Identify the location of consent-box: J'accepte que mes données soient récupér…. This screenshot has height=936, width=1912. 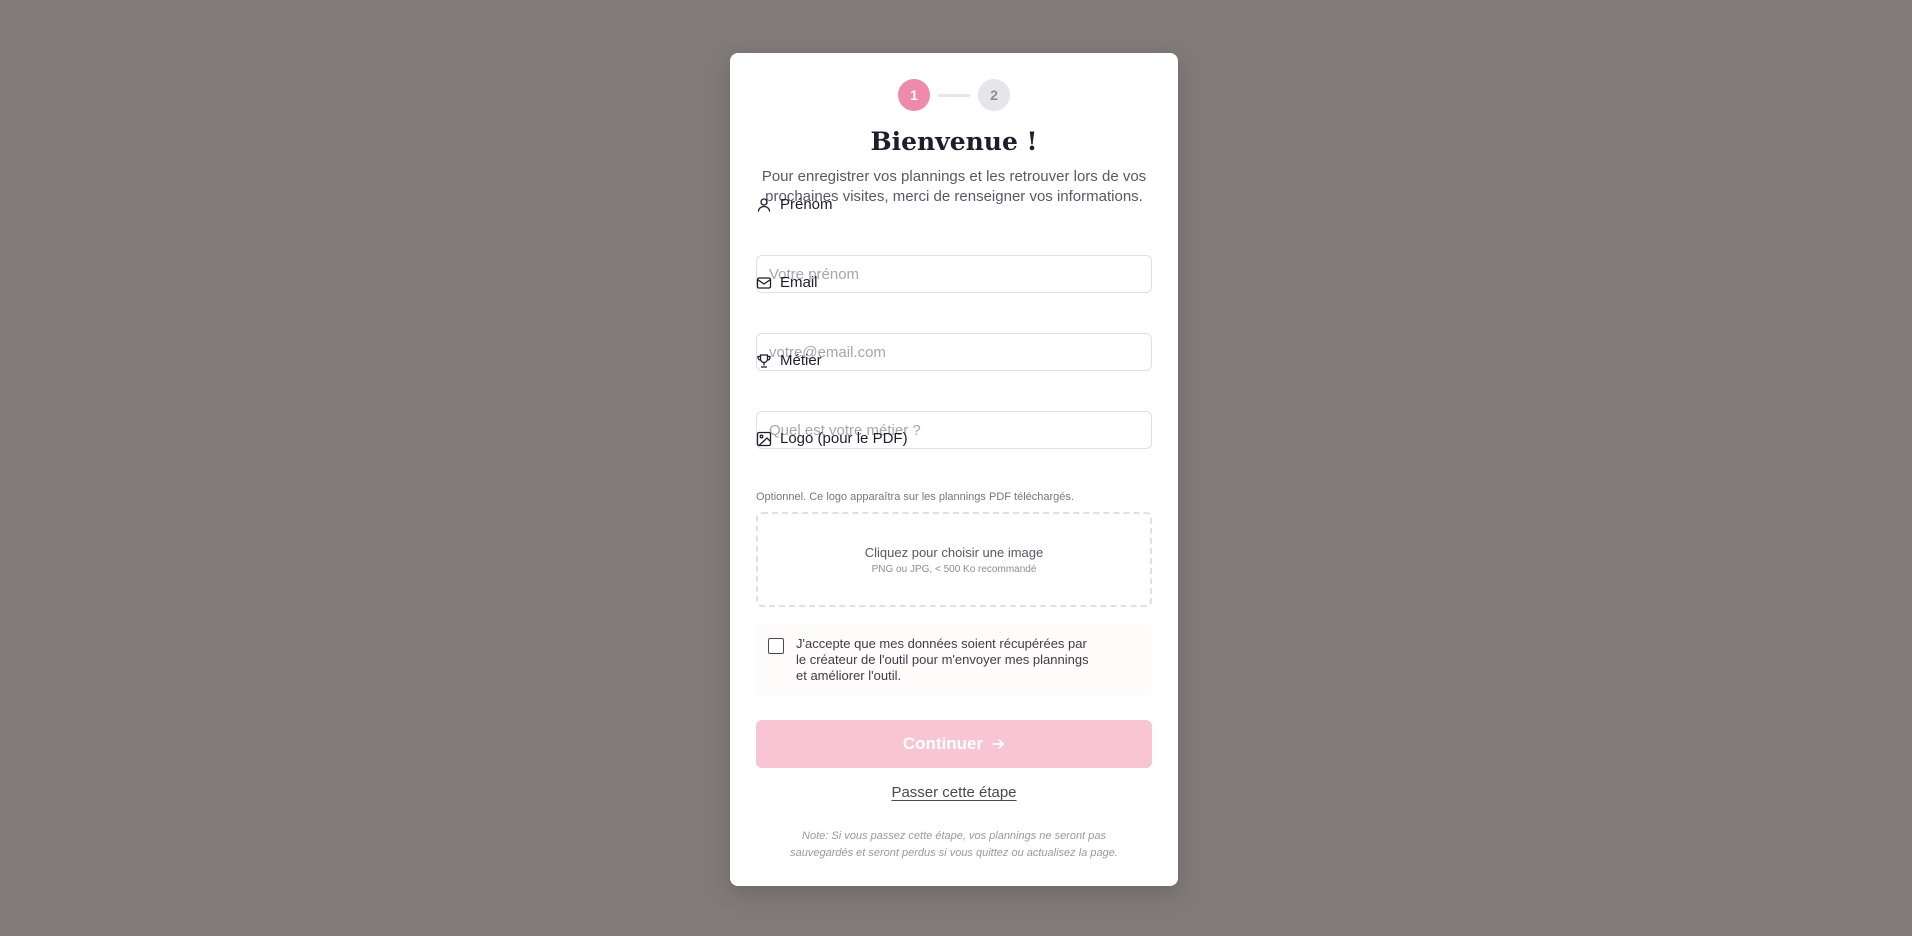
(954, 660).